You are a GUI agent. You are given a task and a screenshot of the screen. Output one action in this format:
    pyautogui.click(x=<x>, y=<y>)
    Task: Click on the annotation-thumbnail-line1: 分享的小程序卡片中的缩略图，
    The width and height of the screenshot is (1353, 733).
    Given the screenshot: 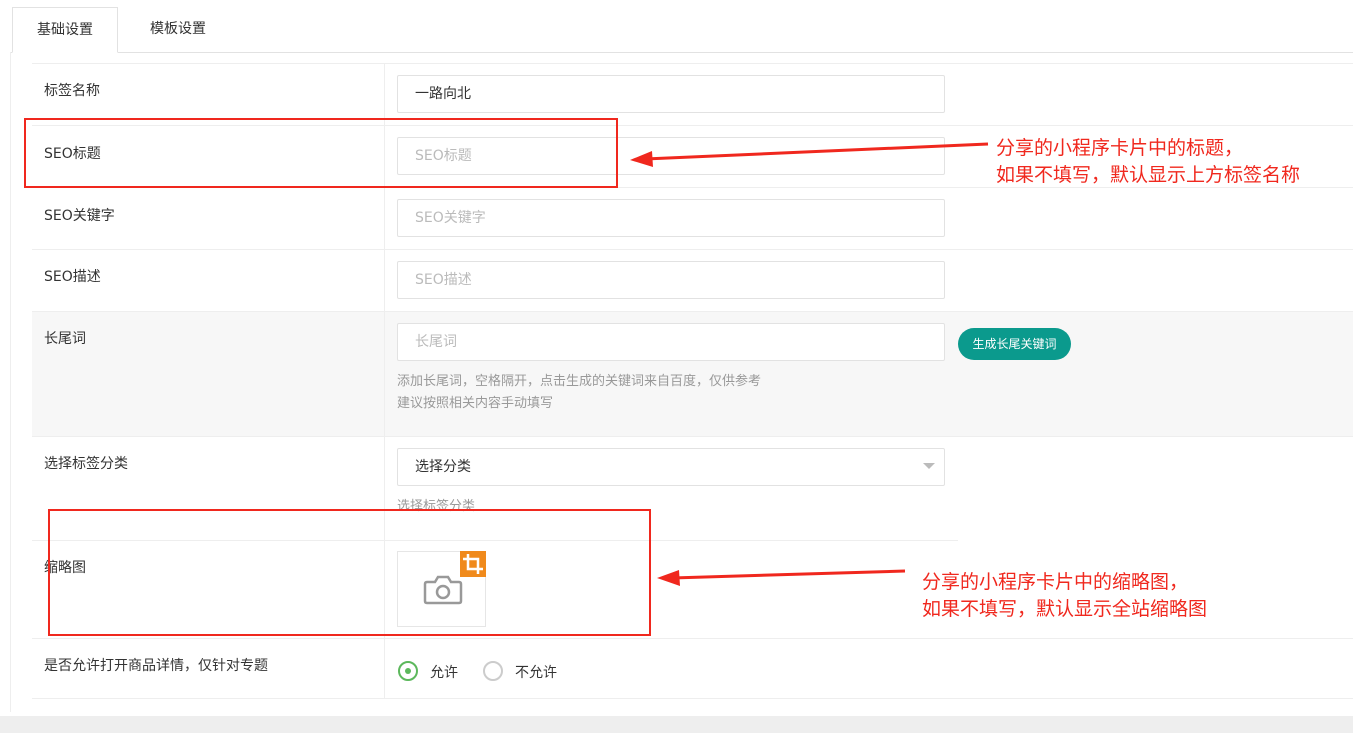 What is the action you would take?
    pyautogui.click(x=1055, y=582)
    